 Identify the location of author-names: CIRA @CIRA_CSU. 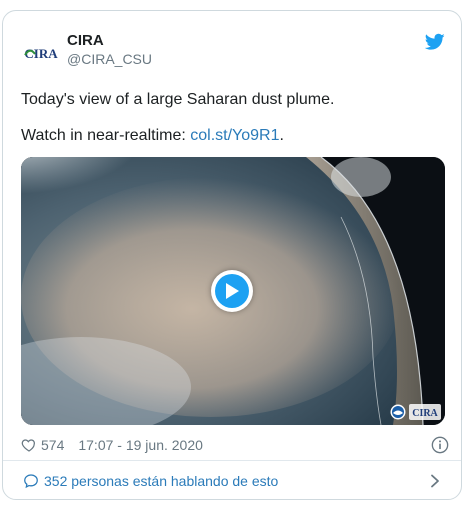
(109, 49).